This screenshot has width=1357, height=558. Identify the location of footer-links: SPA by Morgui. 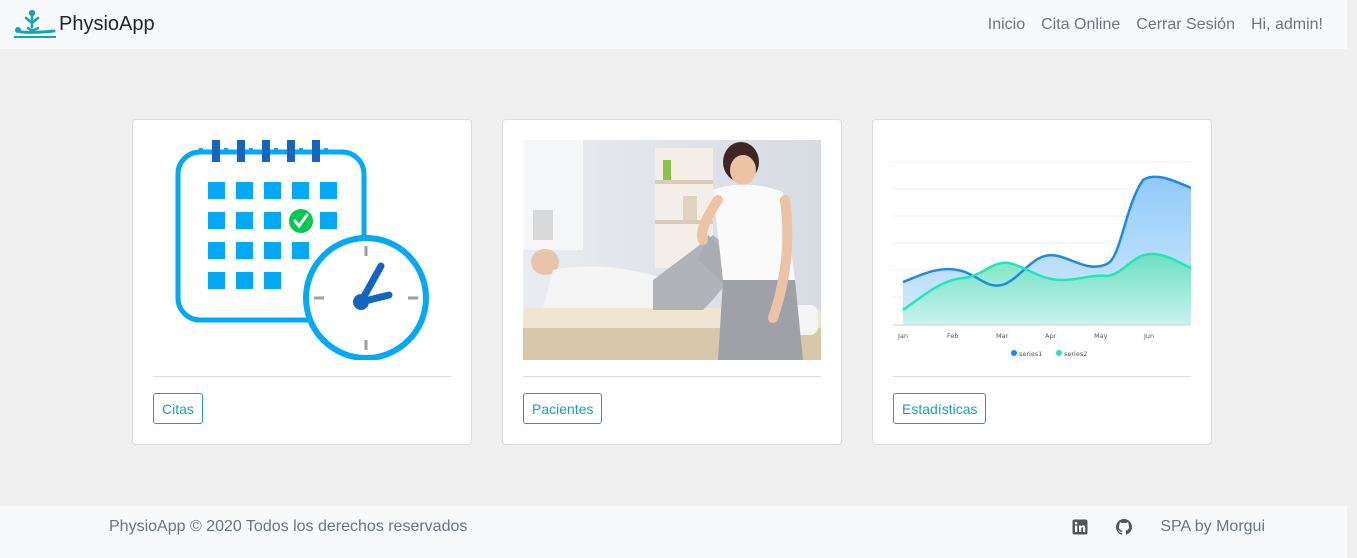
(1168, 527).